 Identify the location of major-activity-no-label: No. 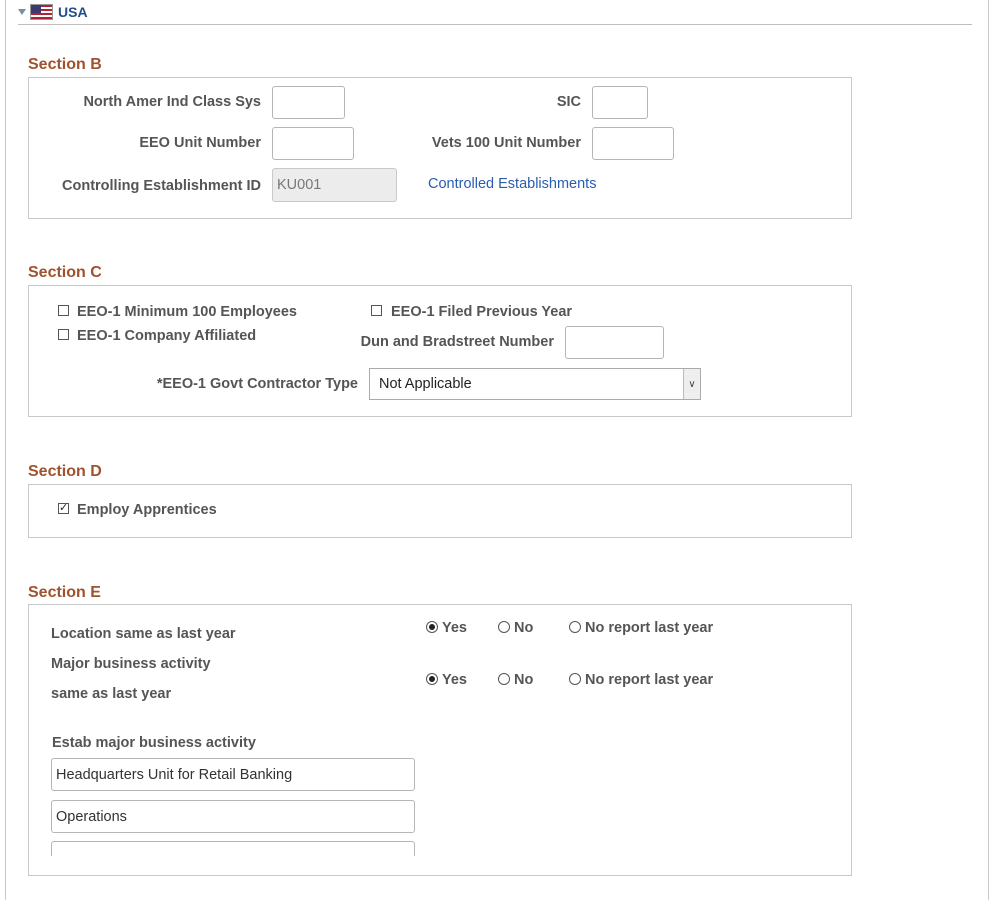
(523, 680).